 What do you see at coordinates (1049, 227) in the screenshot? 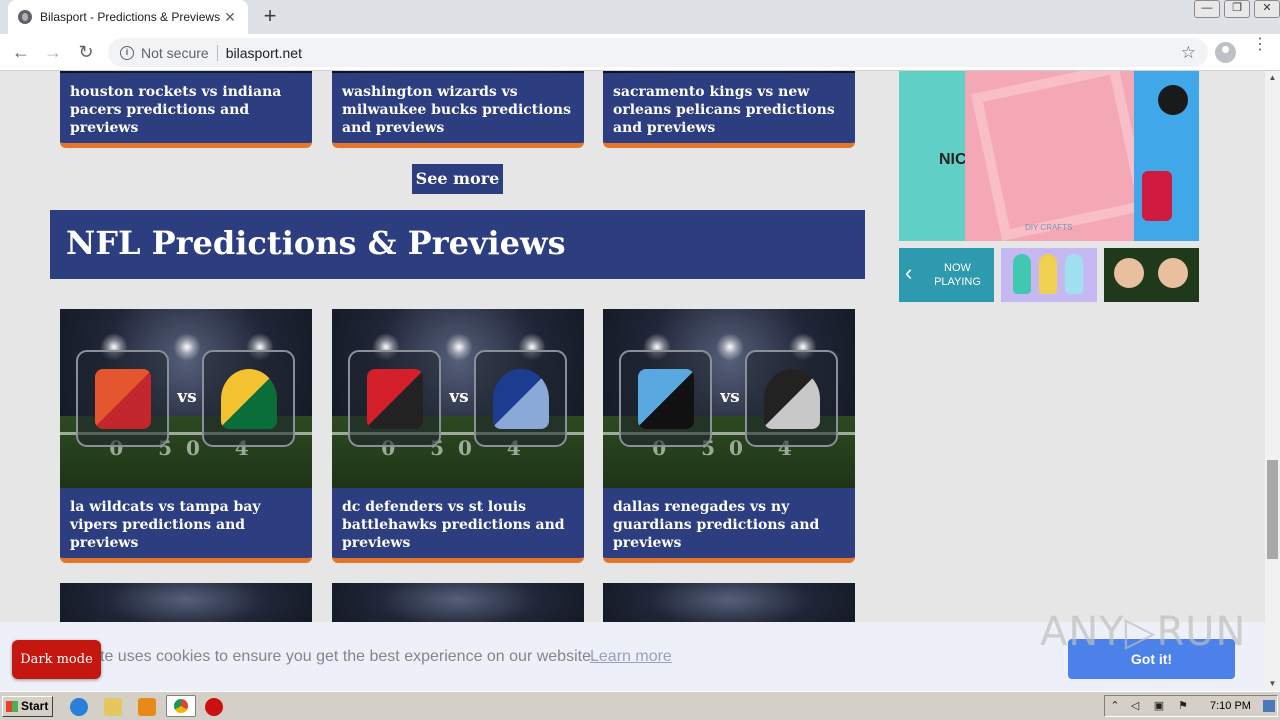
I see `video-credit: DIY CRAFTS` at bounding box center [1049, 227].